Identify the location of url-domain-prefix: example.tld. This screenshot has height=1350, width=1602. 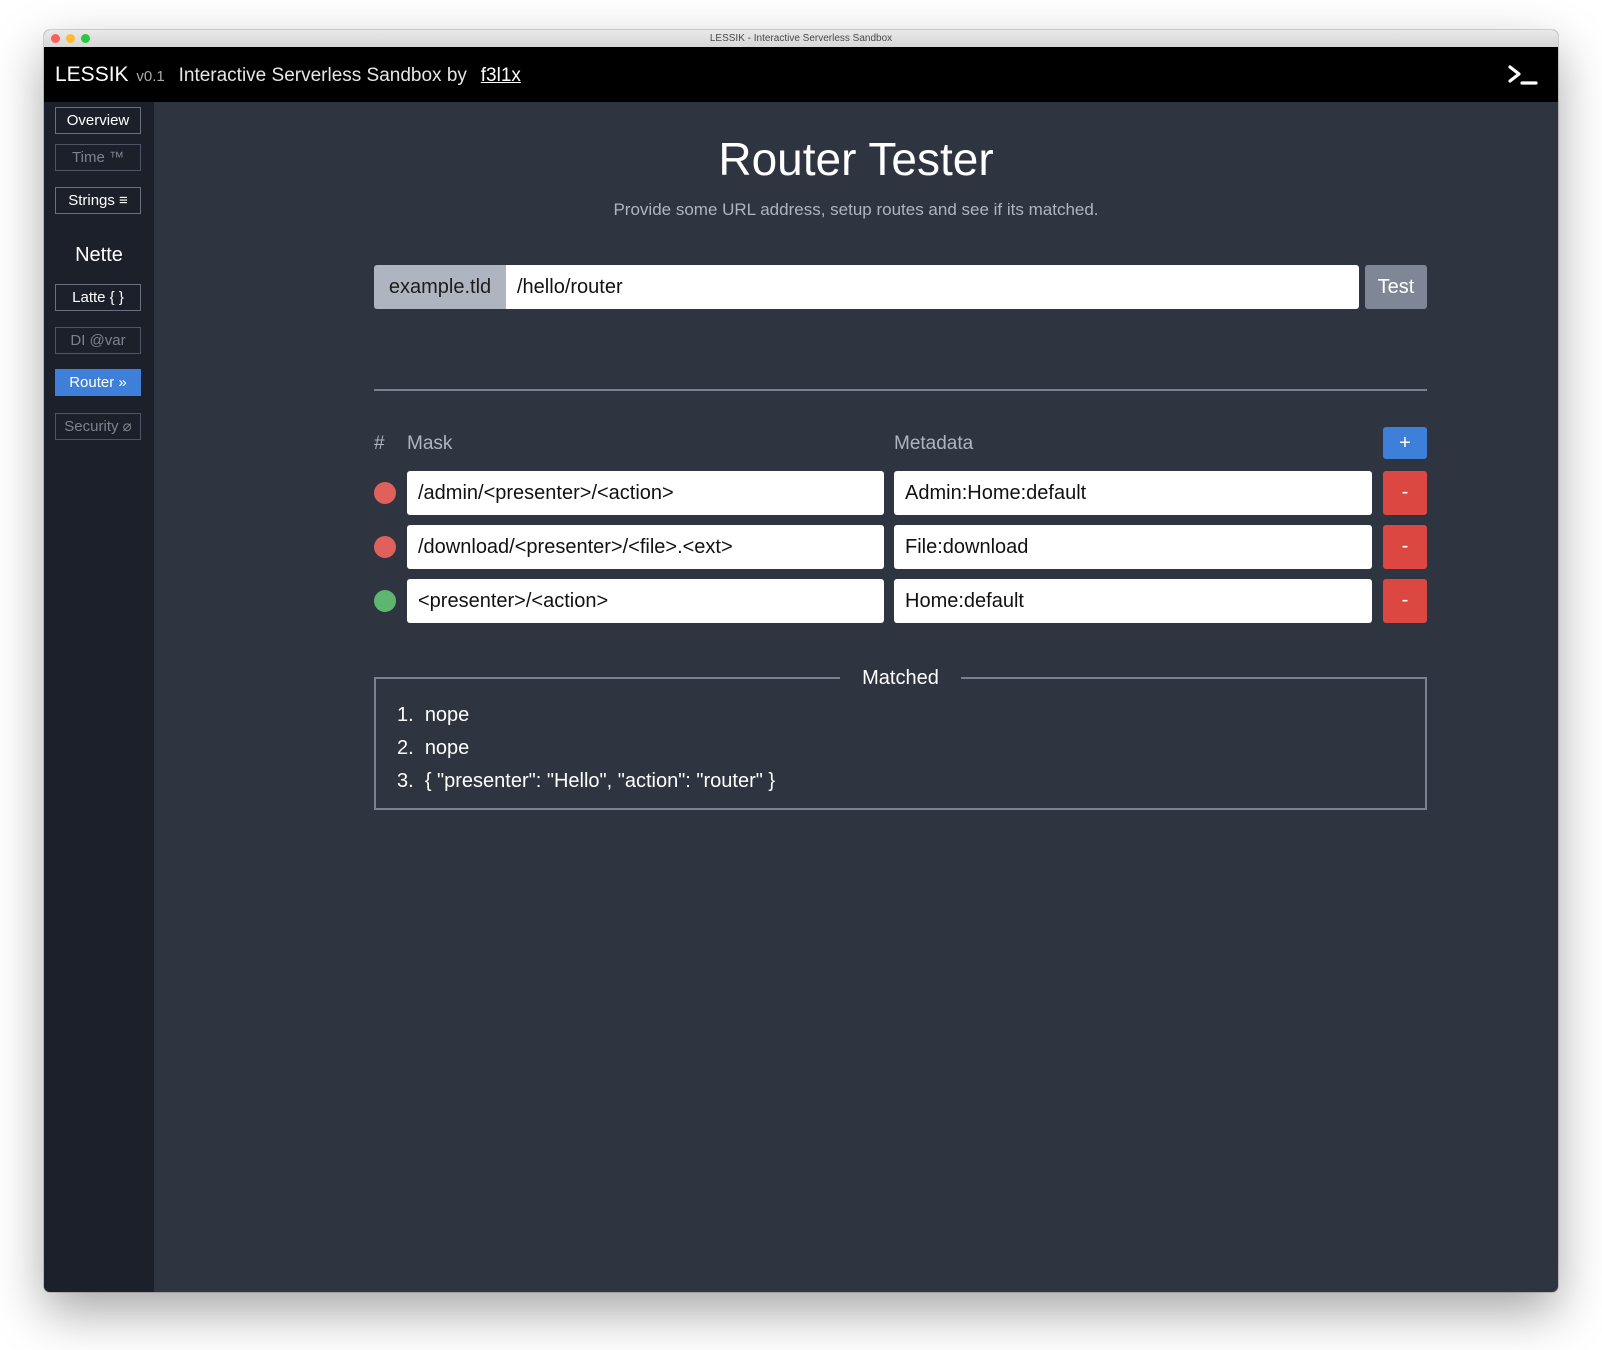
(440, 287).